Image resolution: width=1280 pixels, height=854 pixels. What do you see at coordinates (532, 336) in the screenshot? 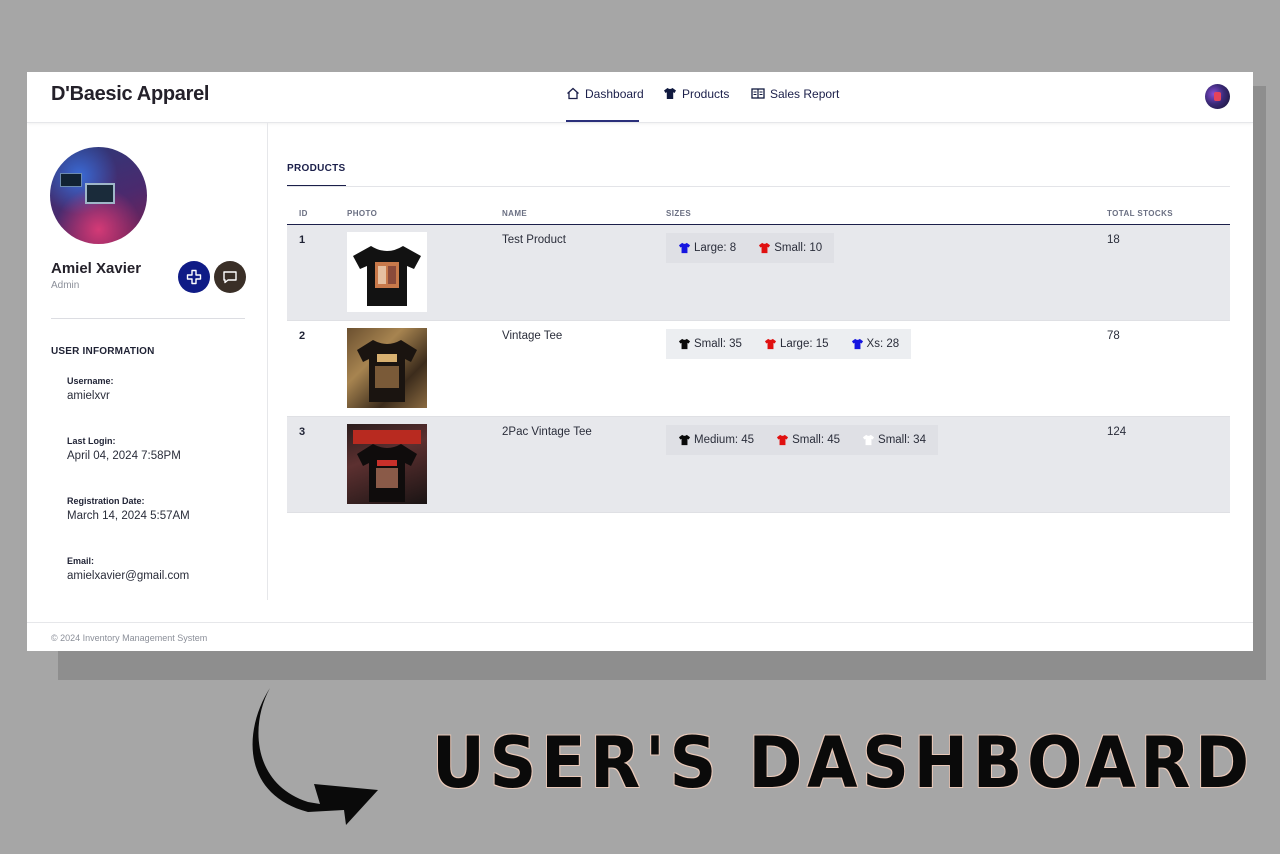
I see `product-name: Vintage Tee` at bounding box center [532, 336].